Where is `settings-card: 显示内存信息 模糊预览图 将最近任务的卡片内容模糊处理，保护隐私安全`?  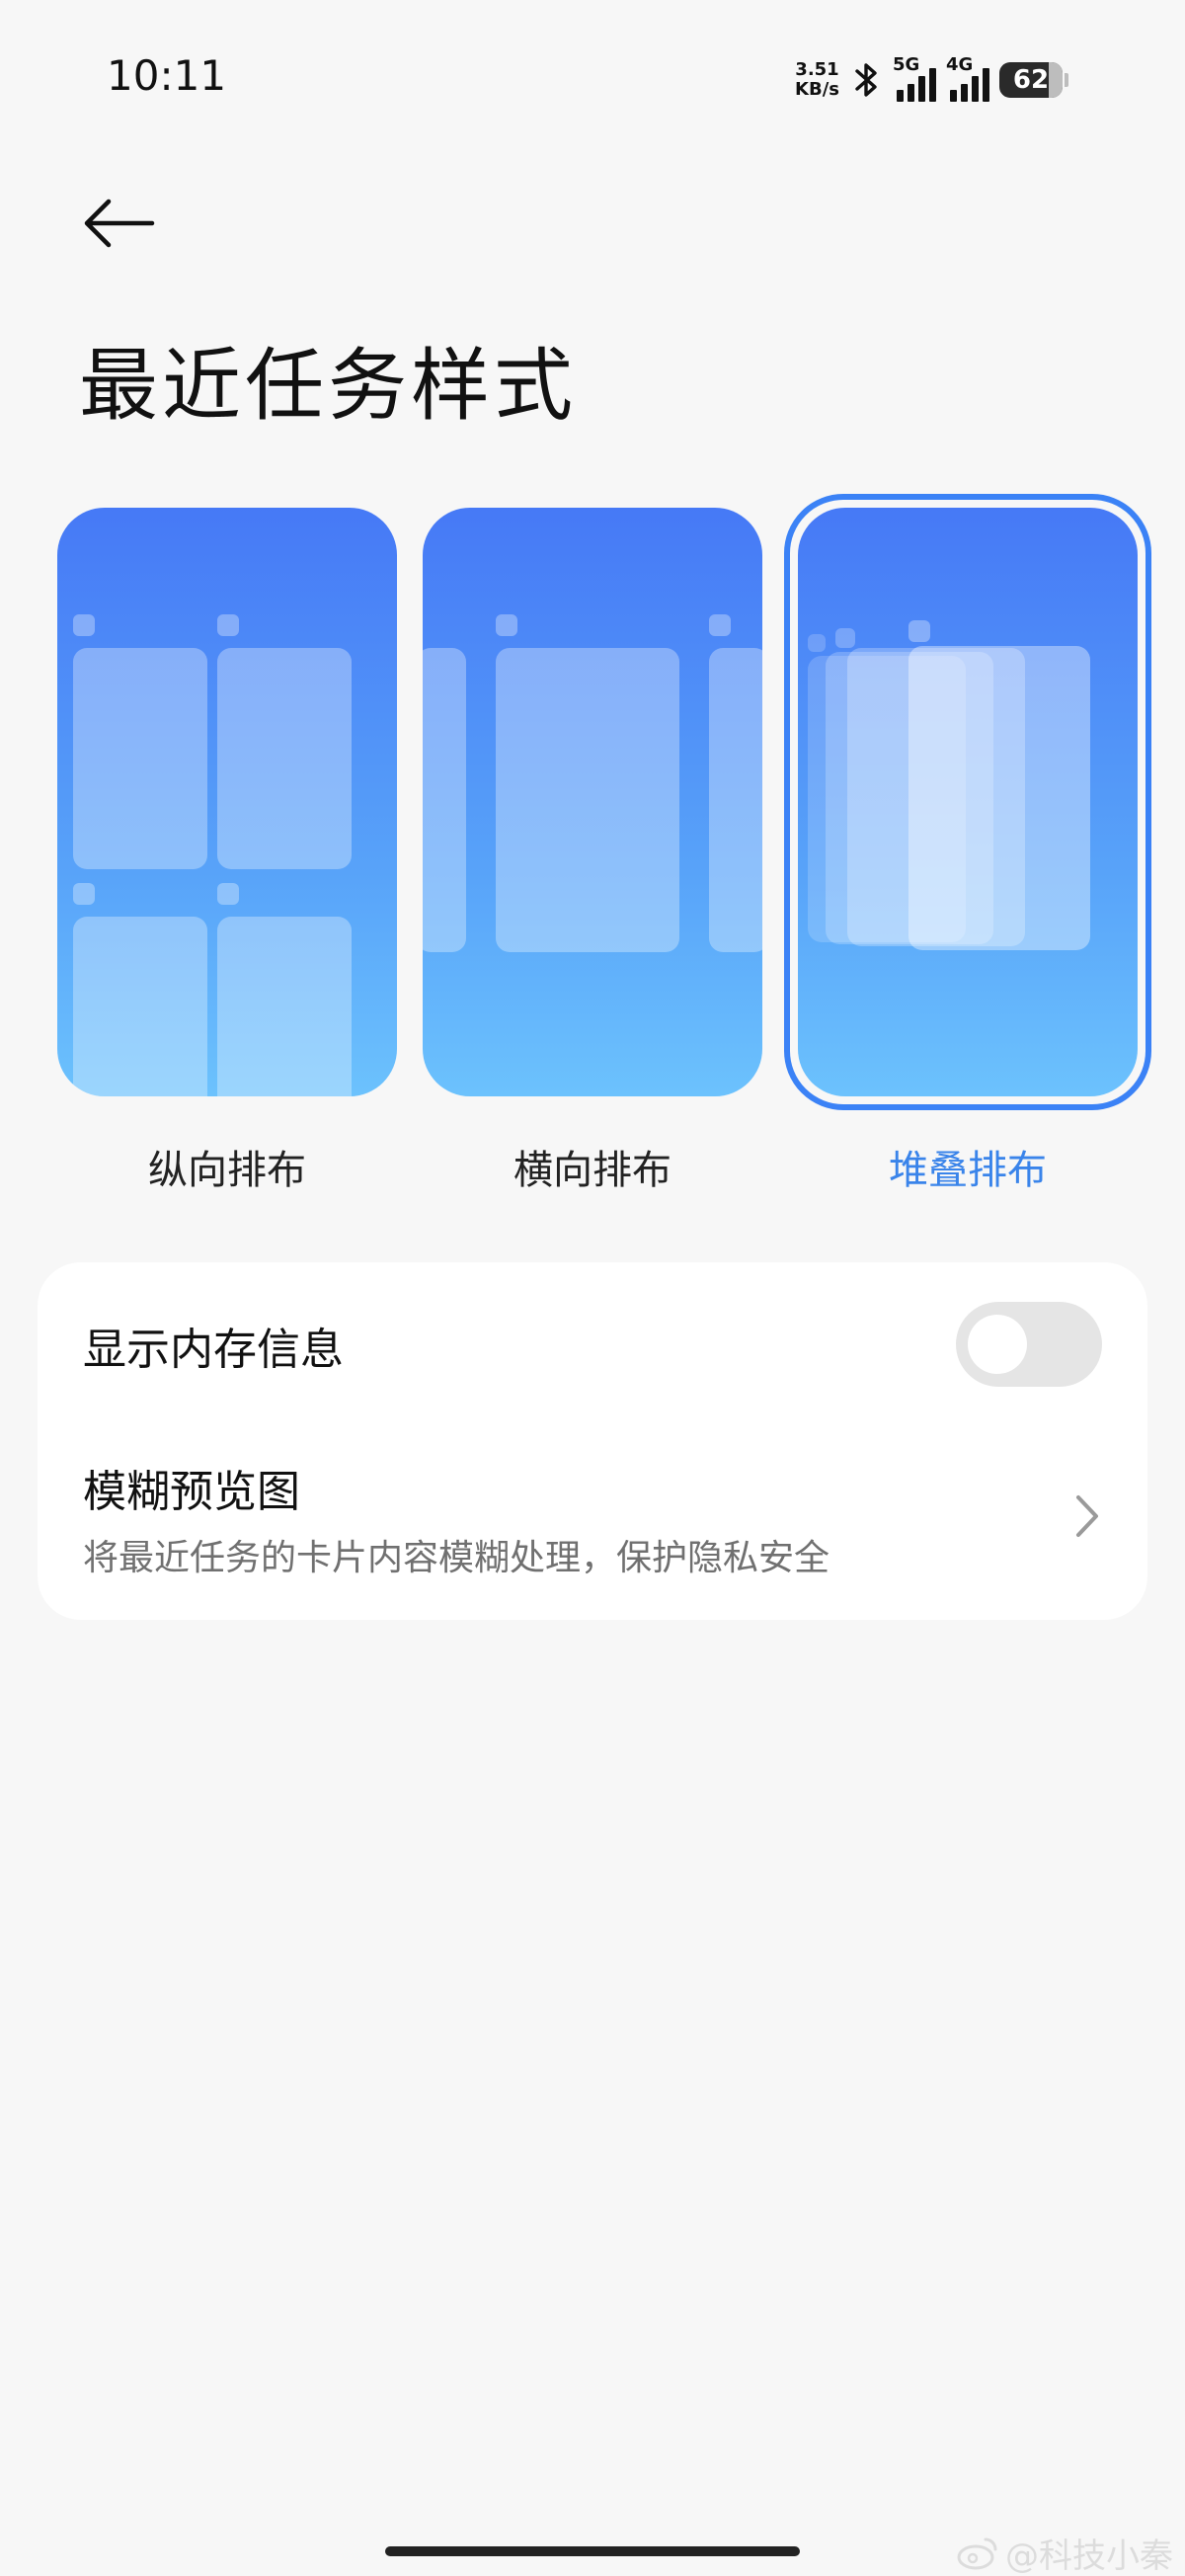
settings-card: 显示内存信息 模糊预览图 将最近任务的卡片内容模糊处理，保护隐私安全 is located at coordinates (592, 1441).